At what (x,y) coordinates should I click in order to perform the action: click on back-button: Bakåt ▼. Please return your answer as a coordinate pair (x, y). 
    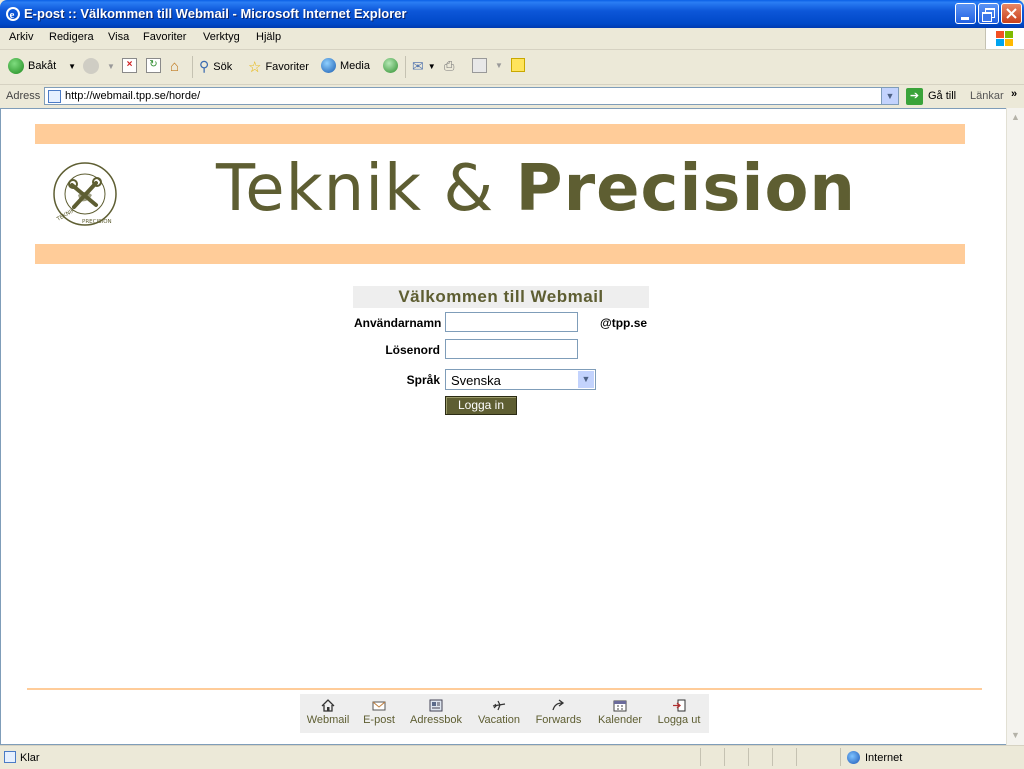
    Looking at the image, I should click on (42, 66).